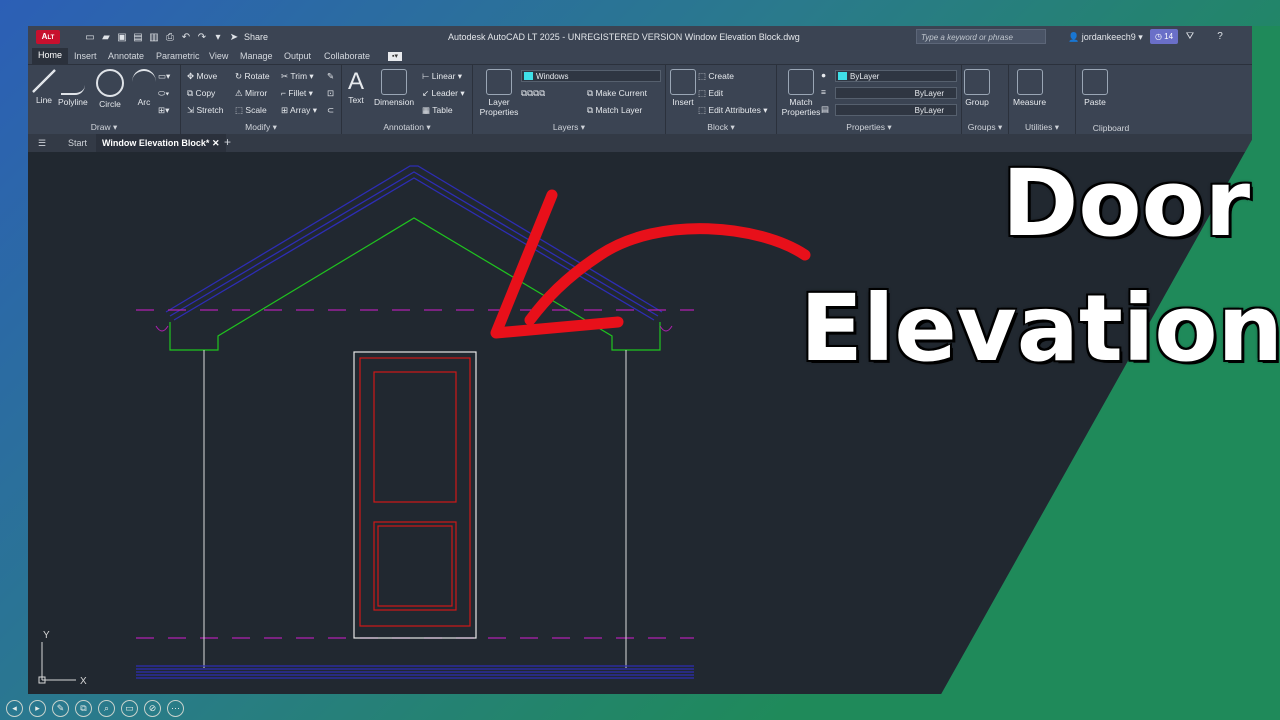  Describe the element at coordinates (144, 88) in the screenshot. I see `arc-button: Arc` at that location.